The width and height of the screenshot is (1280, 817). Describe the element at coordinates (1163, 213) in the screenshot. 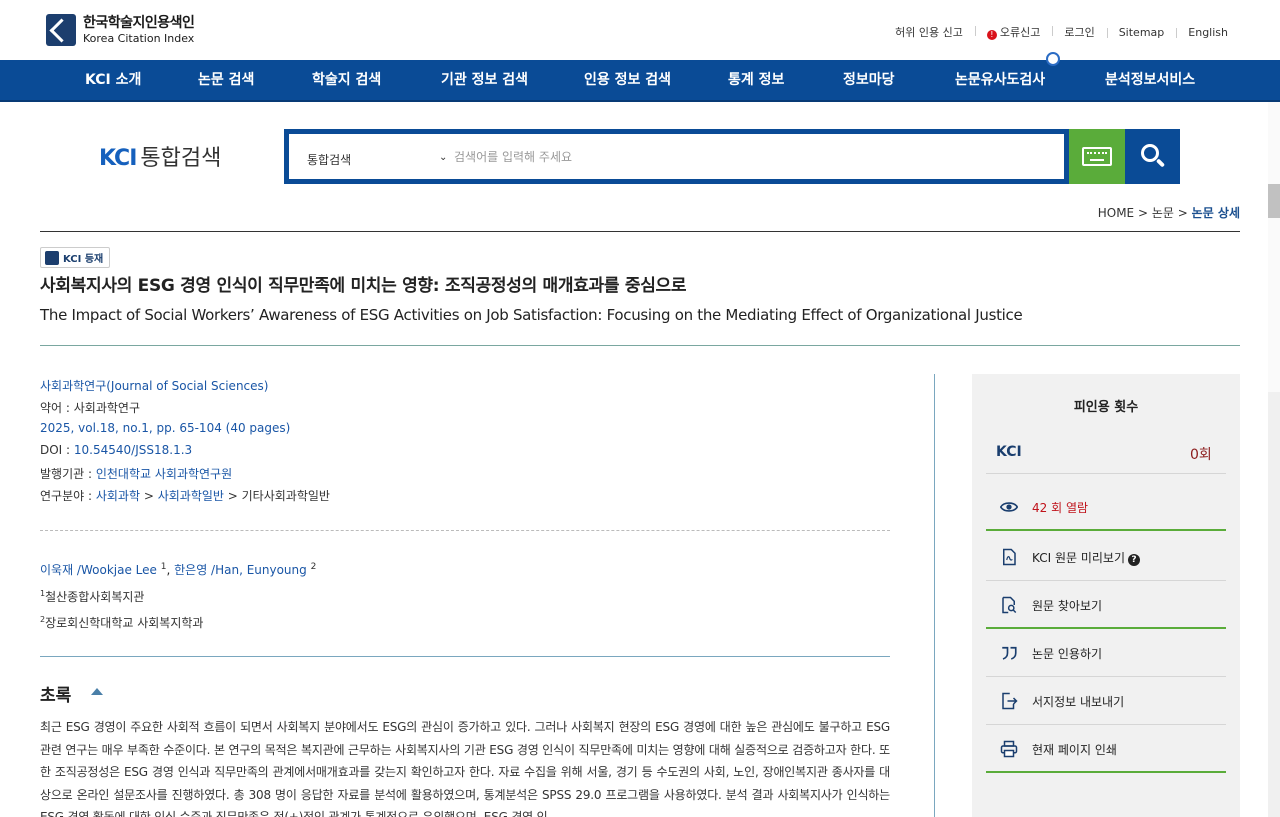

I see `breadcrumb-paper: 논문` at that location.